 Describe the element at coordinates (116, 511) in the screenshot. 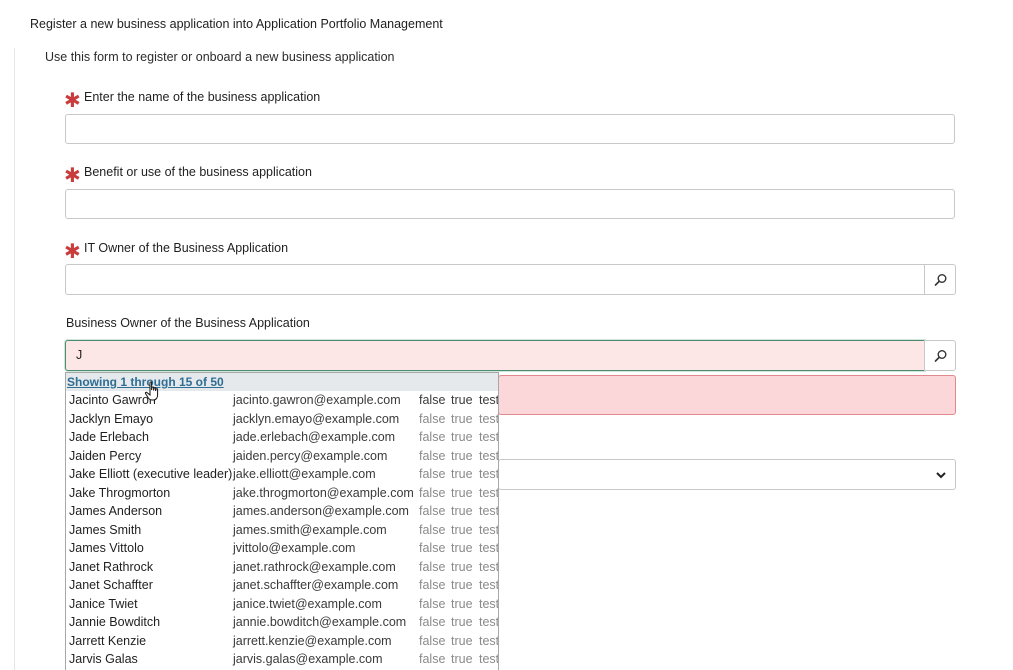

I see `user-name-cell: James Anderson` at that location.